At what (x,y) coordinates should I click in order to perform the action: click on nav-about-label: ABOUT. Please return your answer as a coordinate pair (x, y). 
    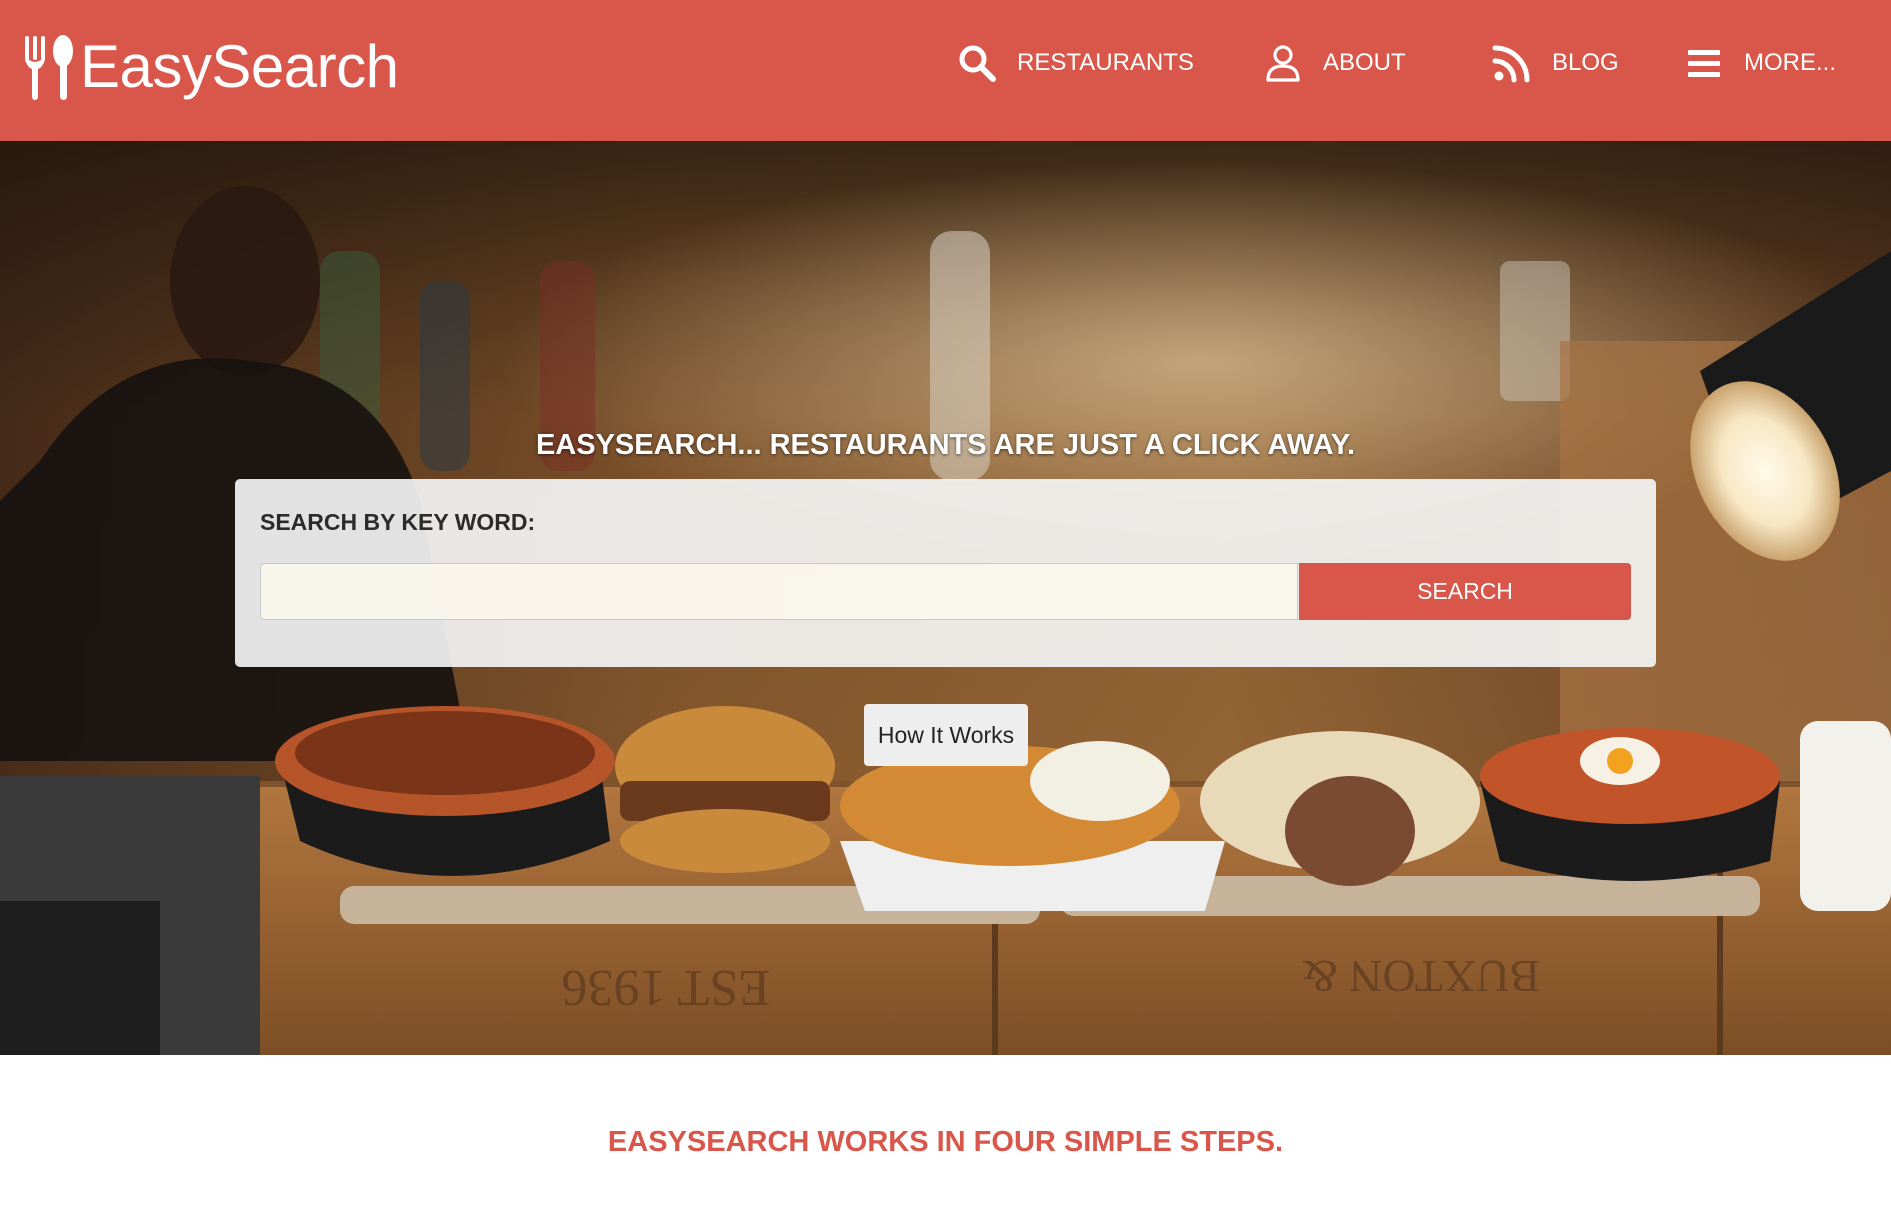
    Looking at the image, I should click on (1364, 62).